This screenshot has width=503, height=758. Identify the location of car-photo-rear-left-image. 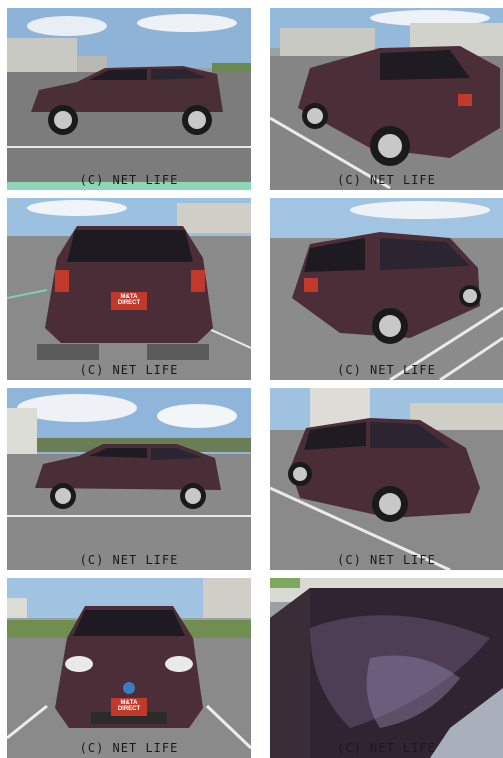
(386, 99).